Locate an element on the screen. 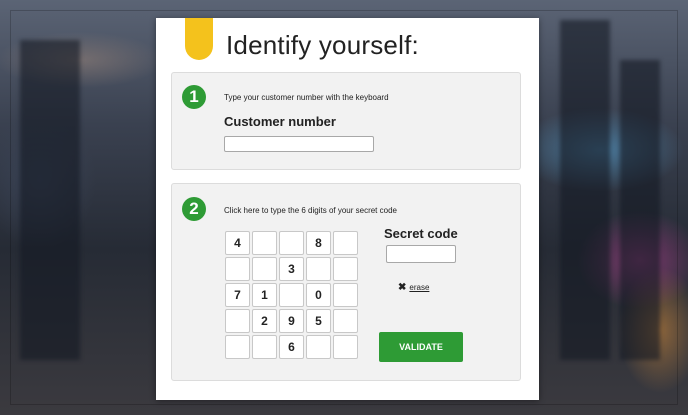  step2-badge: 2 is located at coordinates (194, 209).